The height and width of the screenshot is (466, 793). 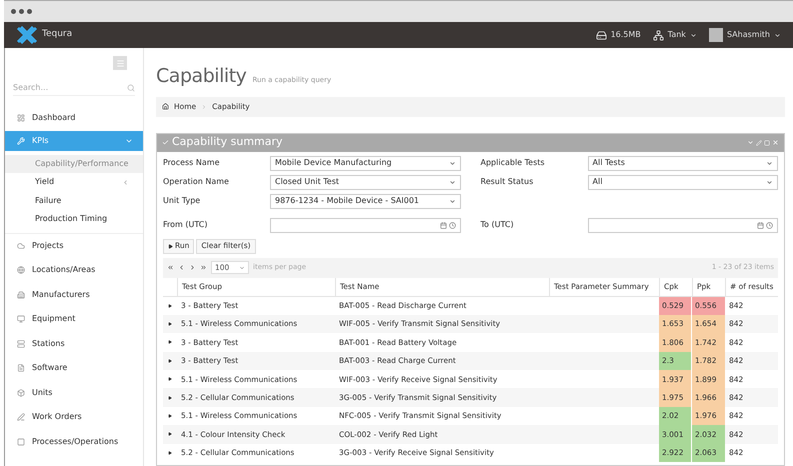 I want to click on wrench-icon, so click(x=21, y=140).